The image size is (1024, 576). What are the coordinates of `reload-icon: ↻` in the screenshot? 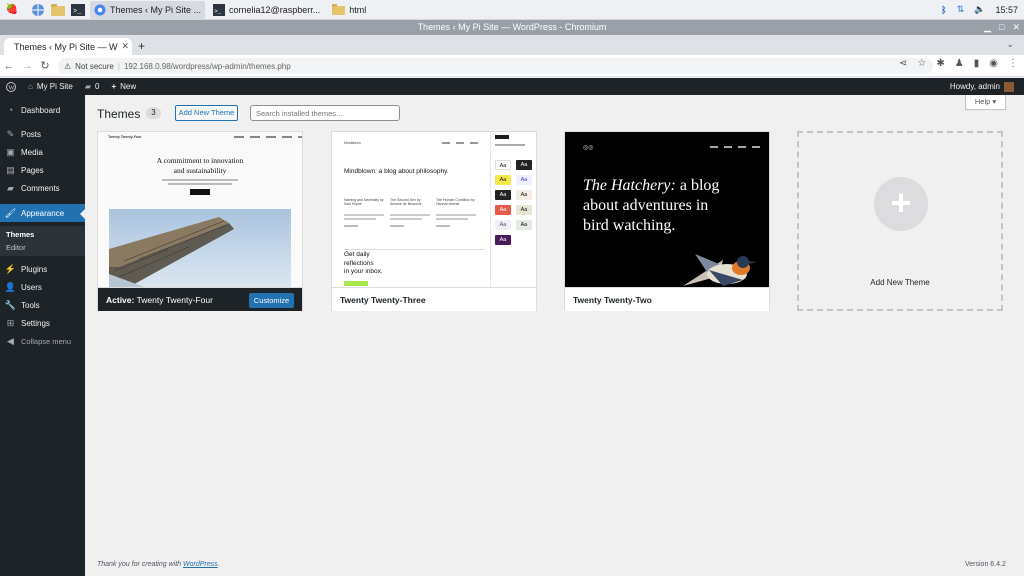 It's located at (45, 65).